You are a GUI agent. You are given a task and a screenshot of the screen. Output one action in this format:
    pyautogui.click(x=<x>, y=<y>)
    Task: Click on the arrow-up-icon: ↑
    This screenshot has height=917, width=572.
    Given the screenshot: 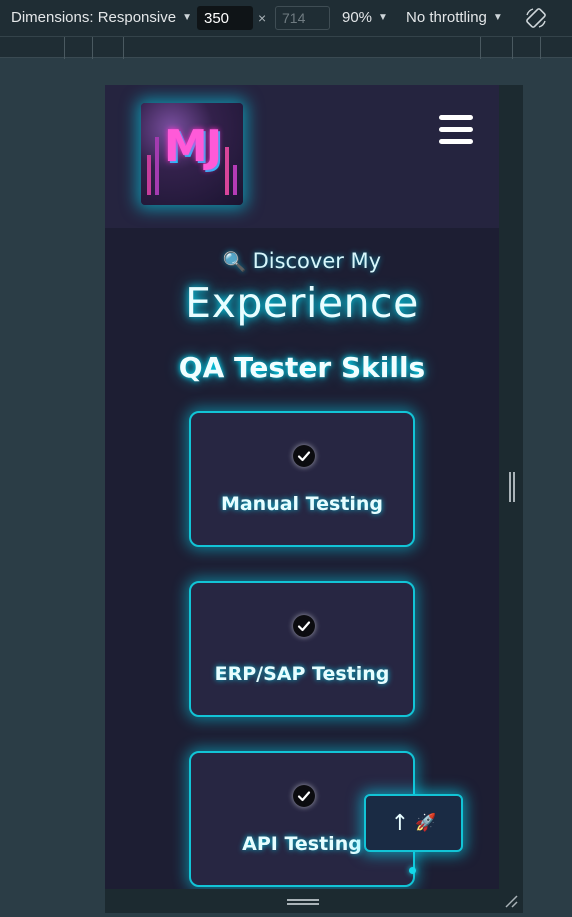 What is the action you would take?
    pyautogui.click(x=400, y=823)
    